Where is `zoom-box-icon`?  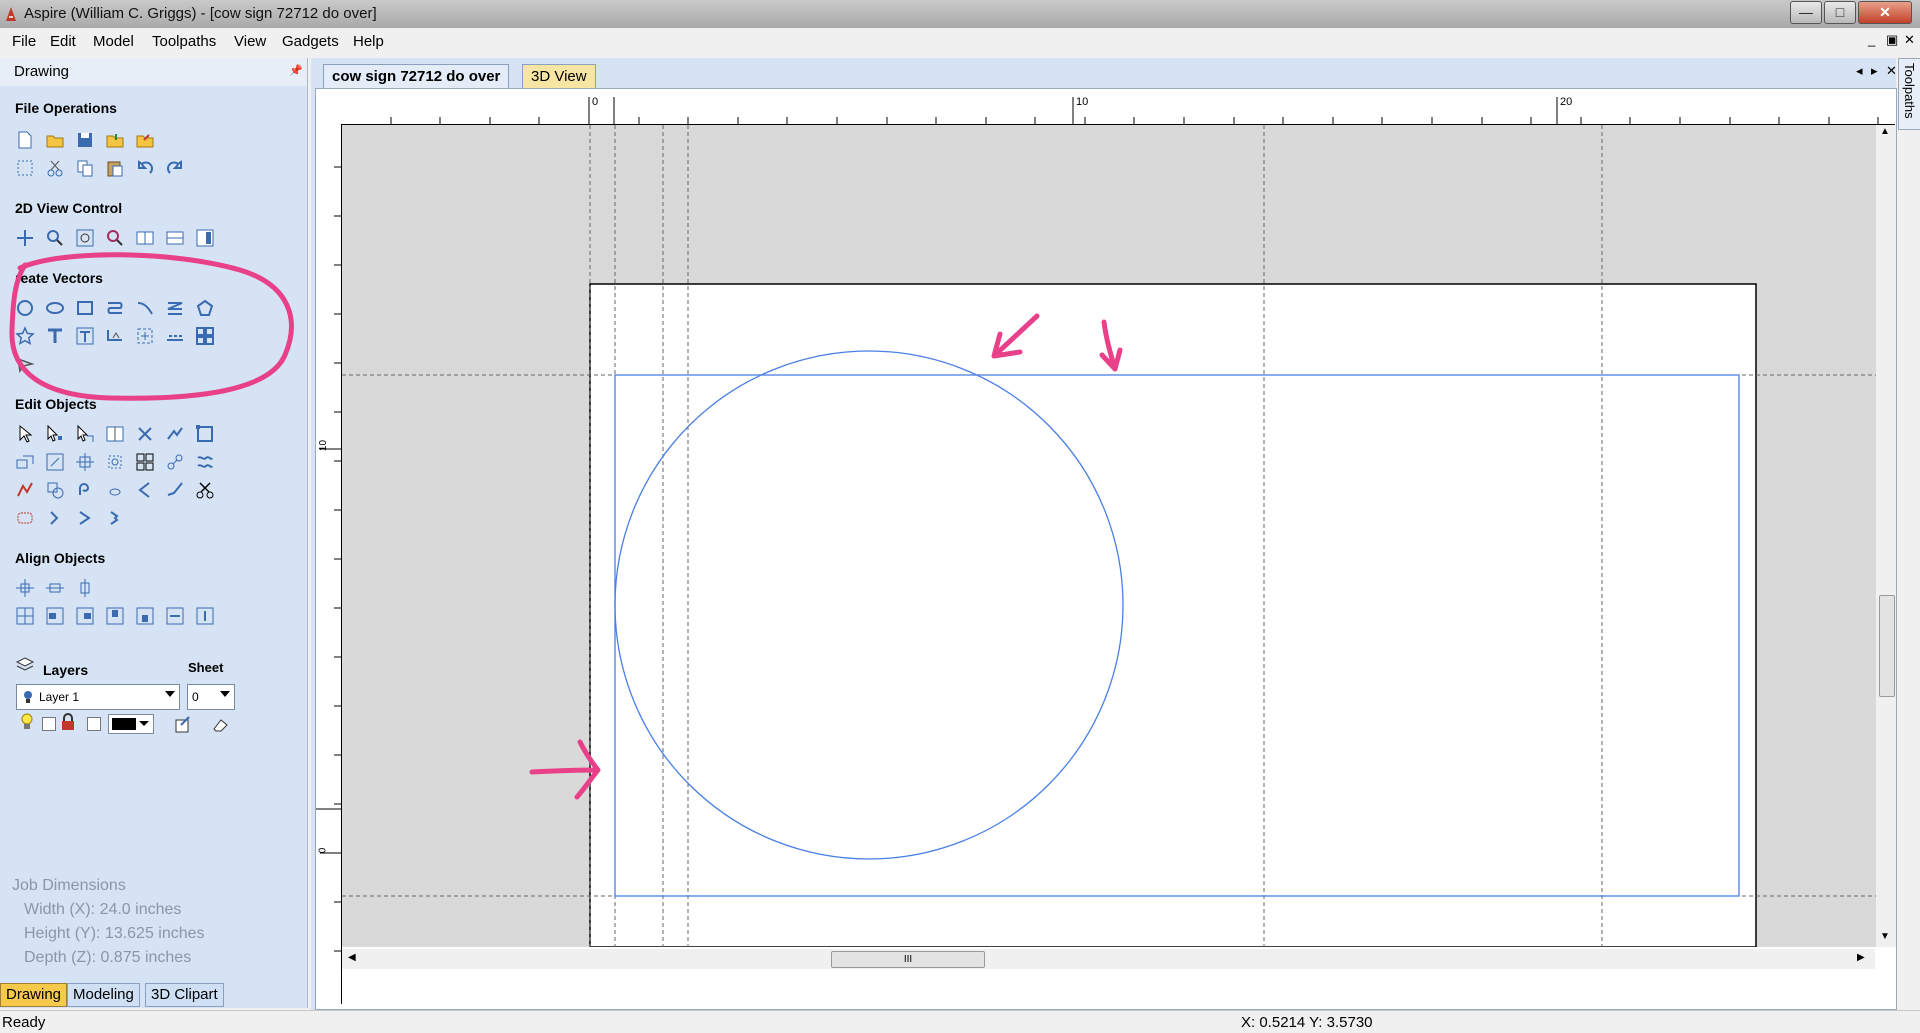
zoom-box-icon is located at coordinates (115, 238).